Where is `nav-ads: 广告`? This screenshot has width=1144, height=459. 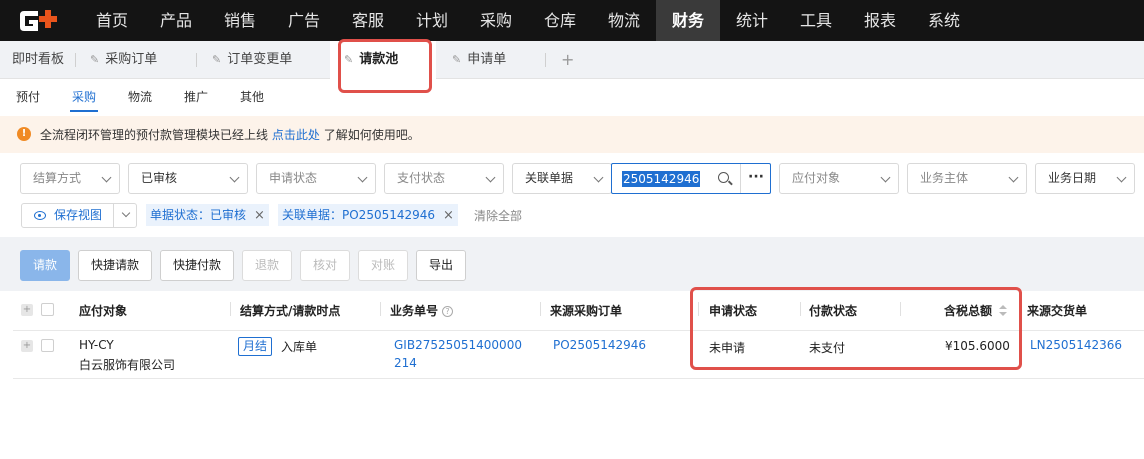
nav-ads: 广告 is located at coordinates (304, 20).